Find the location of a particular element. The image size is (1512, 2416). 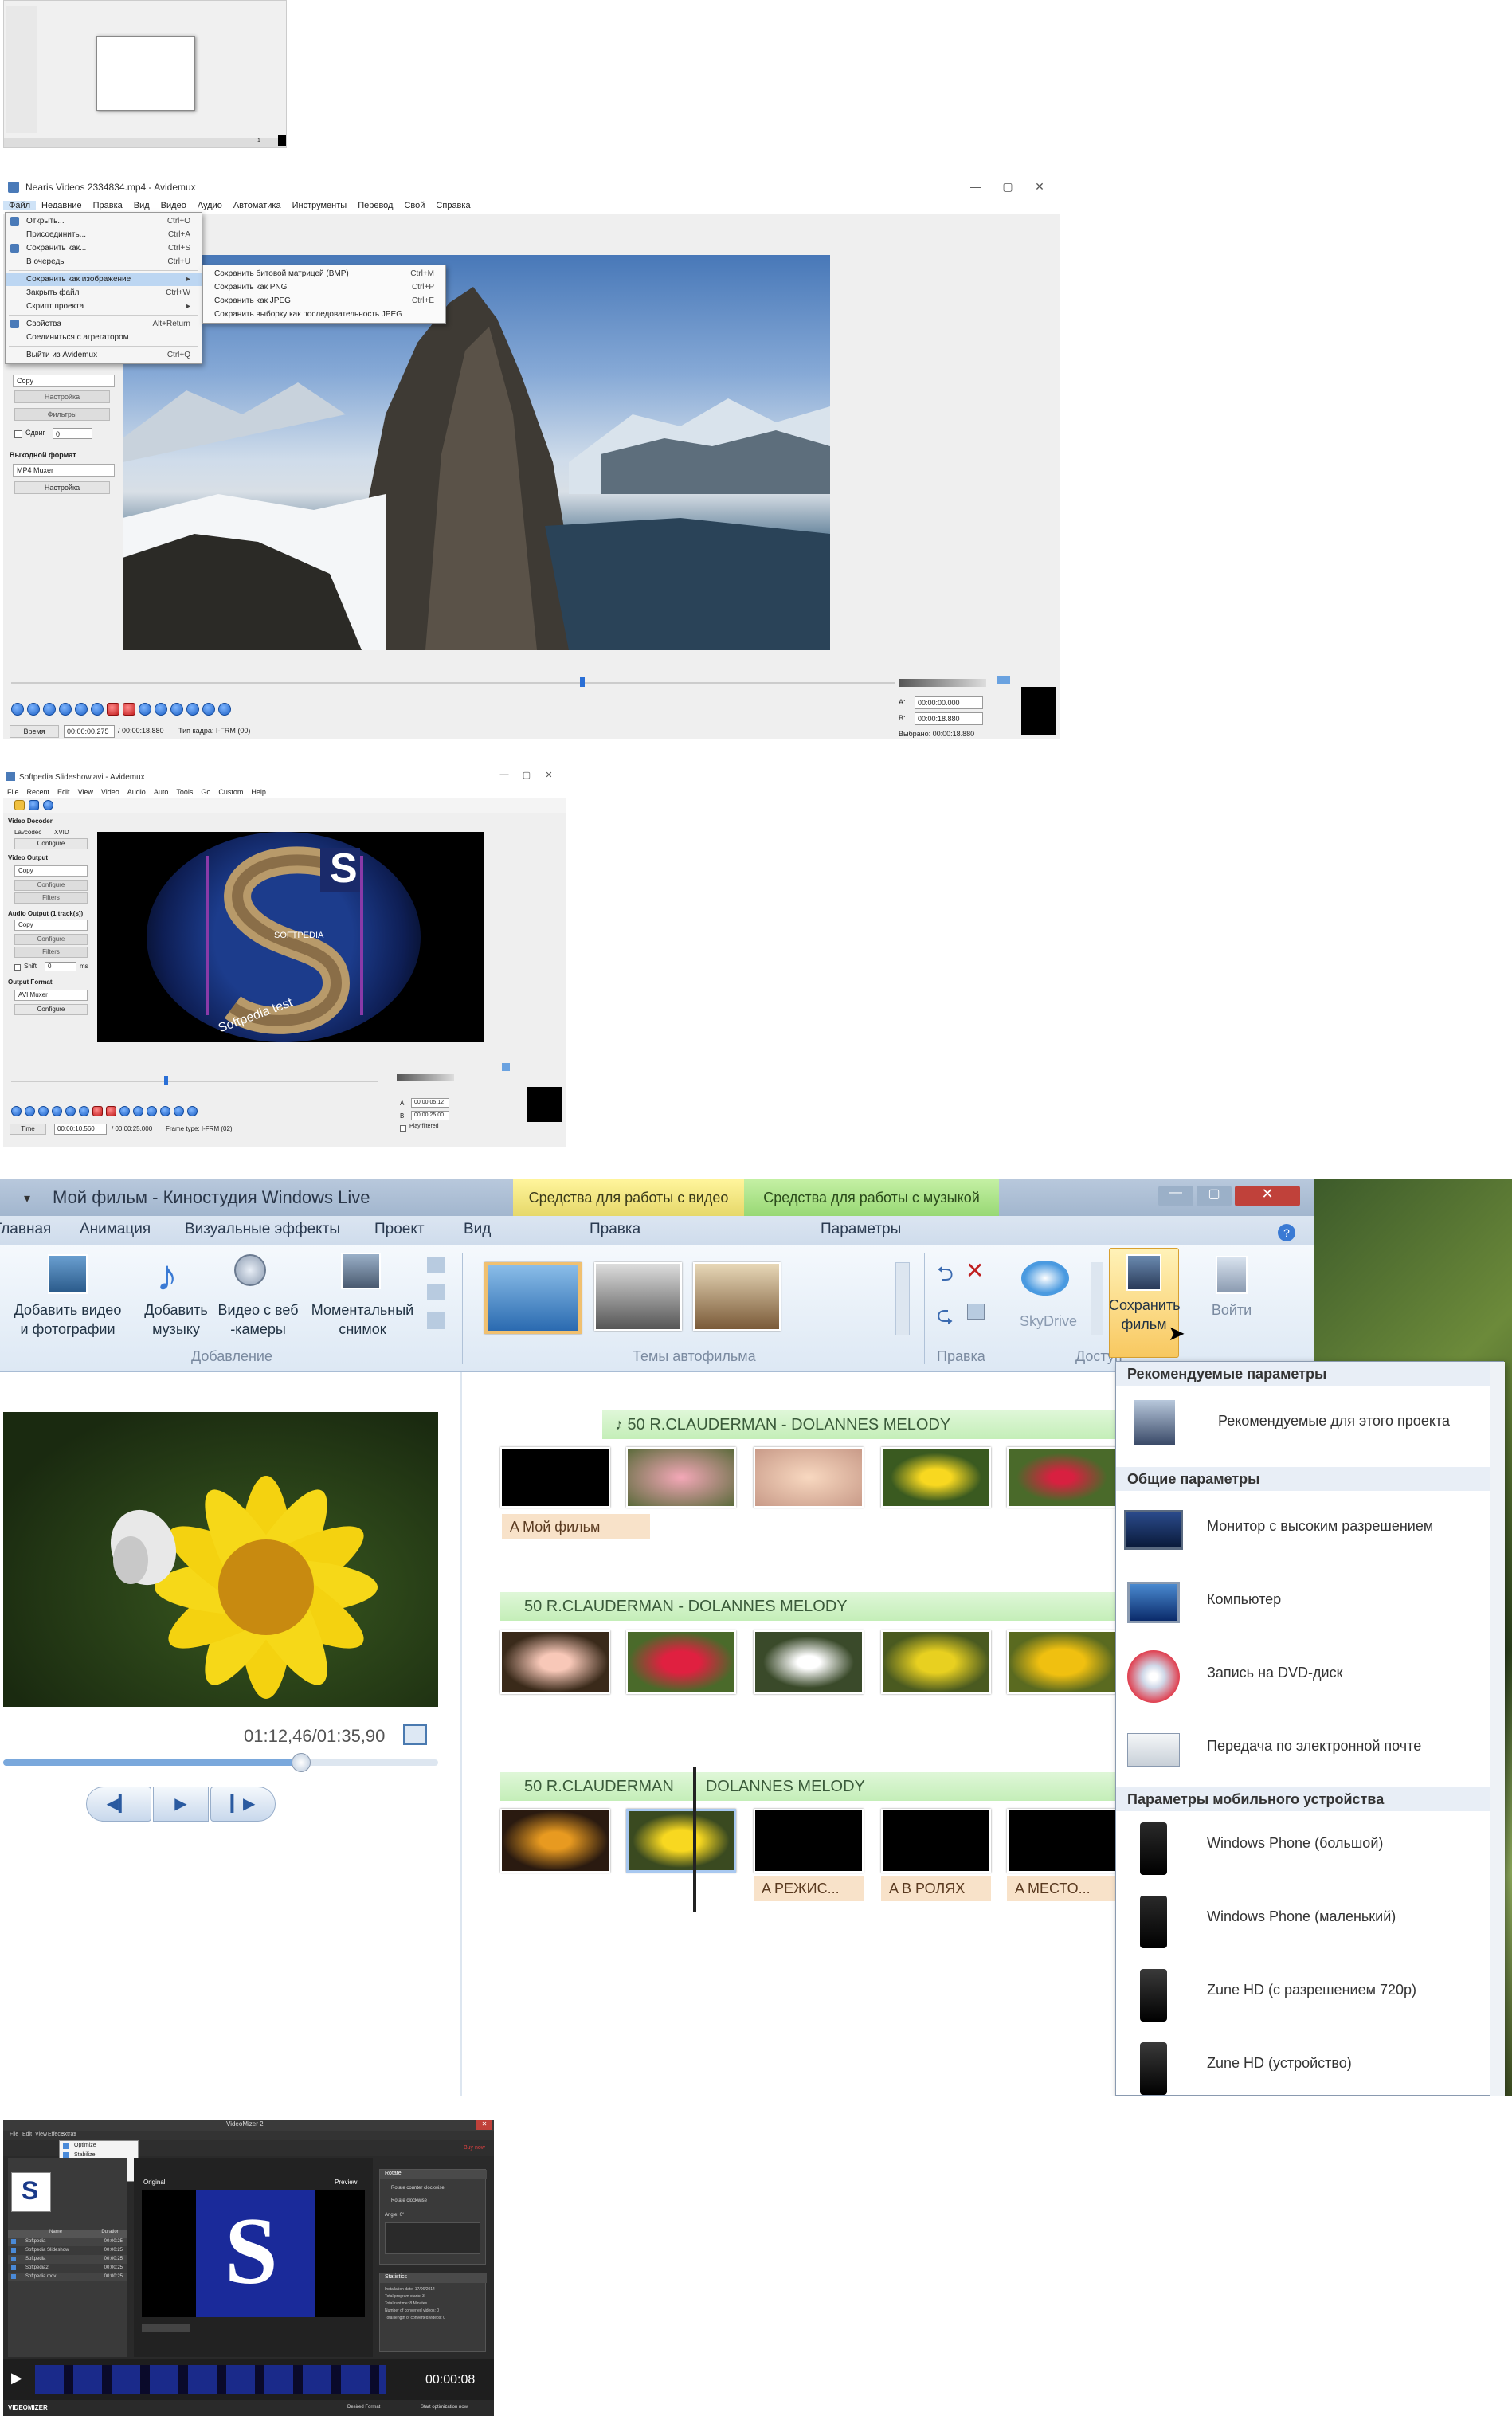

menu-item-hd-monitor: Монитор с высоким разрешением is located at coordinates (1310, 1532).